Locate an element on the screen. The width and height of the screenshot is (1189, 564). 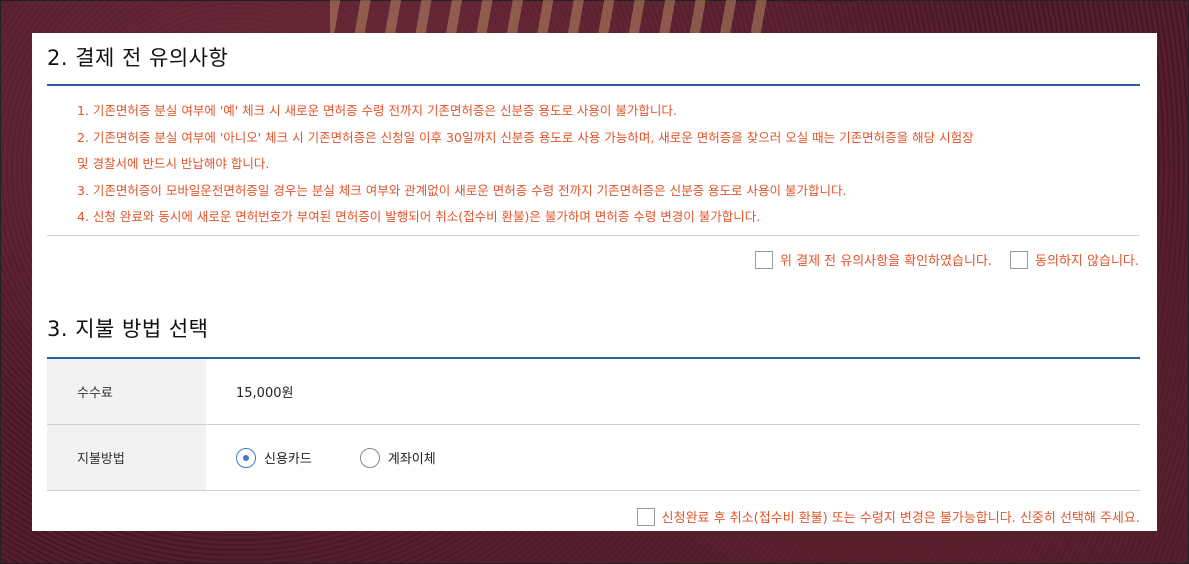
agree-checkbox is located at coordinates (764, 259).